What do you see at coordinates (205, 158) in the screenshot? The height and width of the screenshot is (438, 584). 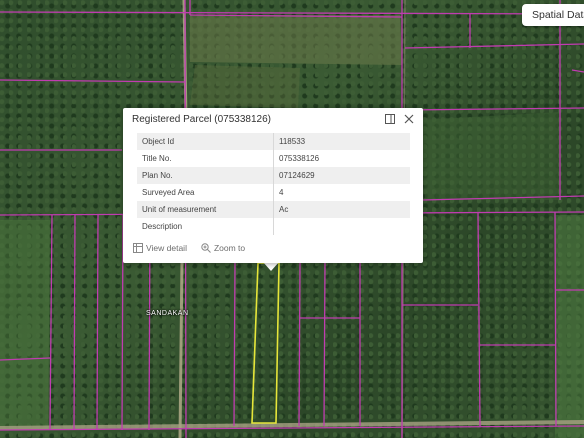 I see `field-label: Title No.` at bounding box center [205, 158].